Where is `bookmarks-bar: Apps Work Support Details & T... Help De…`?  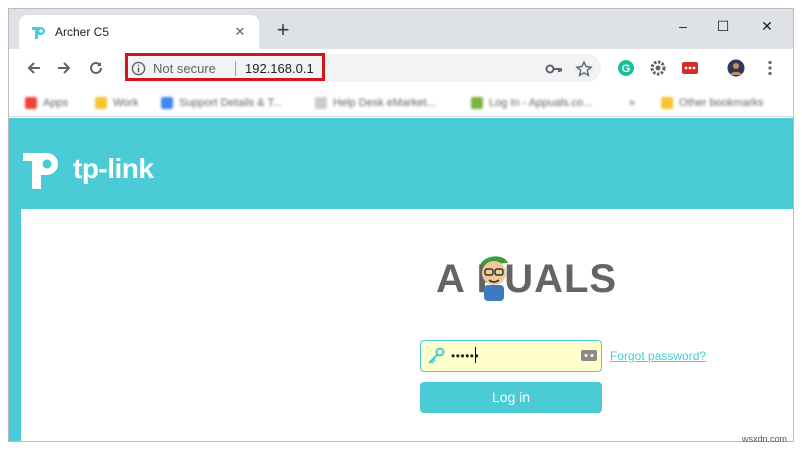
bookmarks-bar: Apps Work Support Details & T... Help De… is located at coordinates (401, 102).